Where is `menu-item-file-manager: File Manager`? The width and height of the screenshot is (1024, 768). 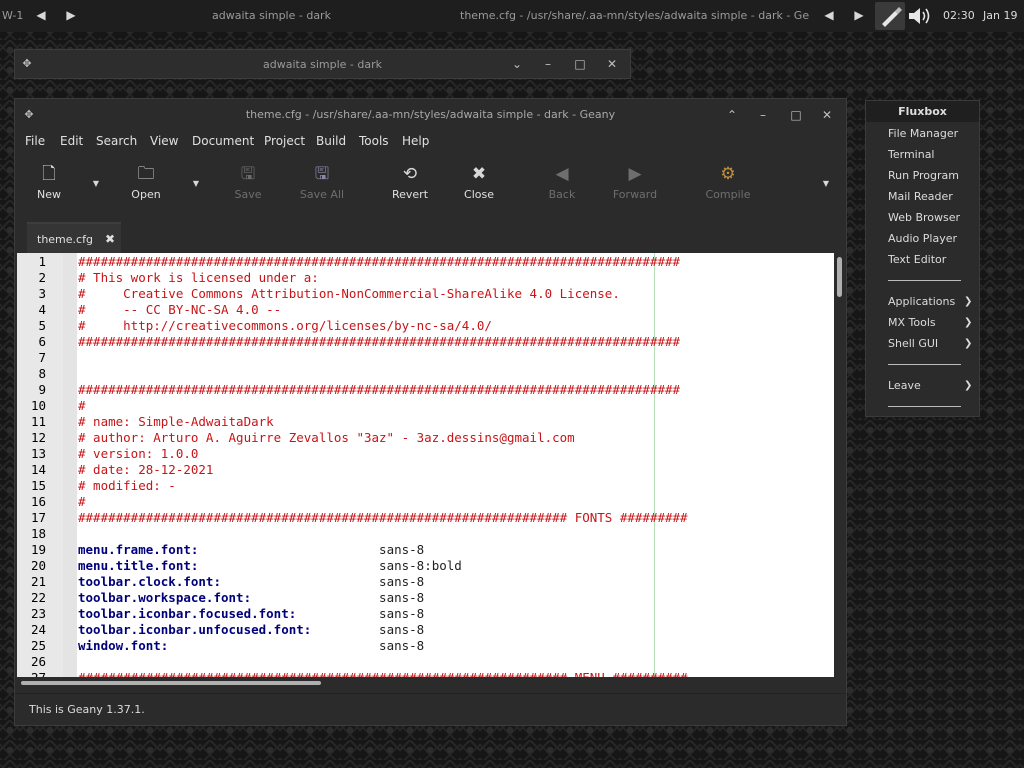
menu-item-file-manager: File Manager is located at coordinates (923, 133).